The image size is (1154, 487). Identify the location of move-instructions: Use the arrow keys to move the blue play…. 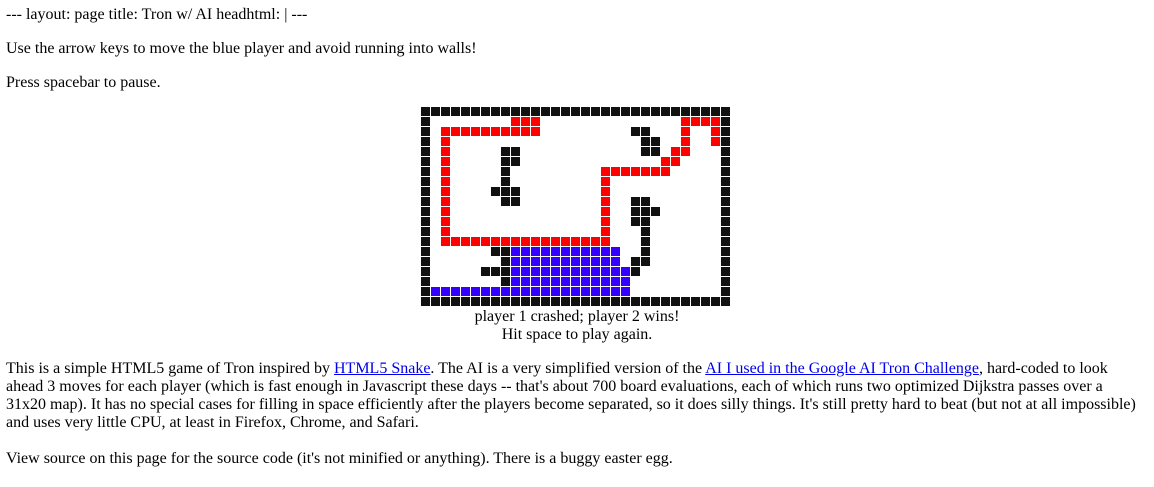
(241, 48).